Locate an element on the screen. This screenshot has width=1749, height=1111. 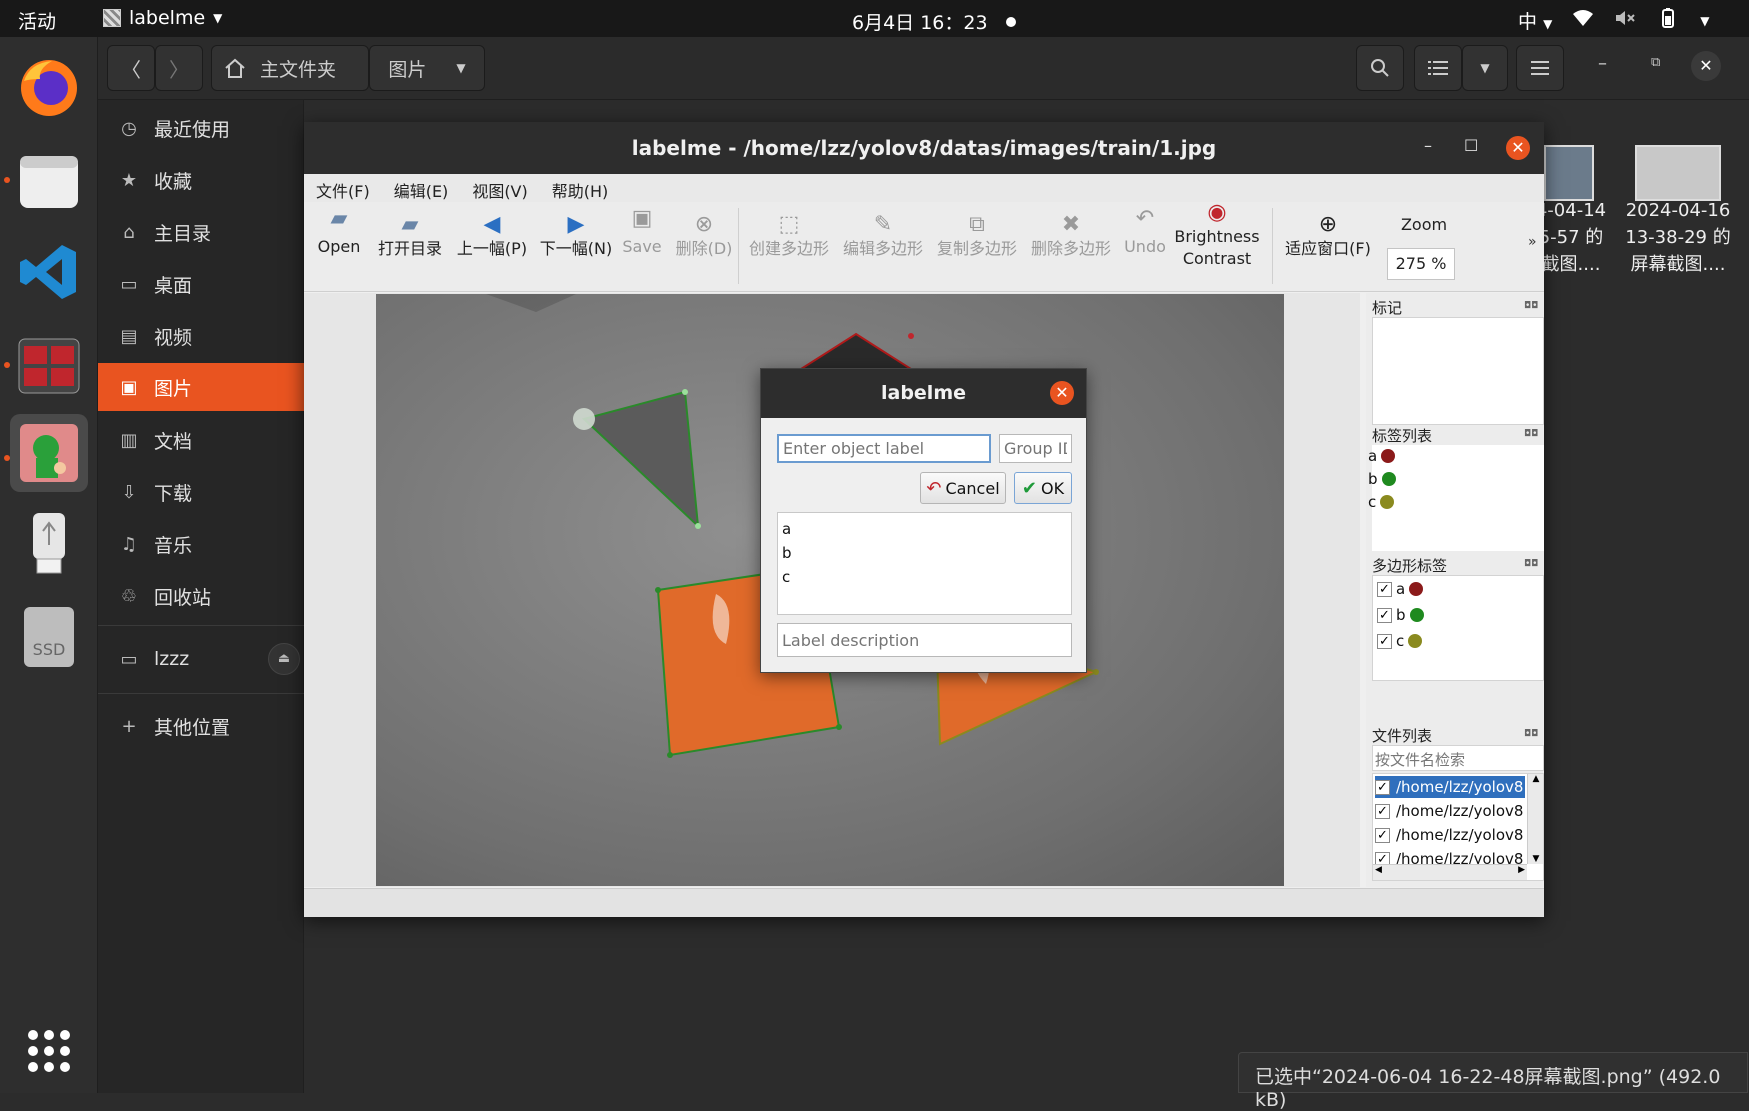
file-search-input: 按文件名检索 is located at coordinates (1458, 758).